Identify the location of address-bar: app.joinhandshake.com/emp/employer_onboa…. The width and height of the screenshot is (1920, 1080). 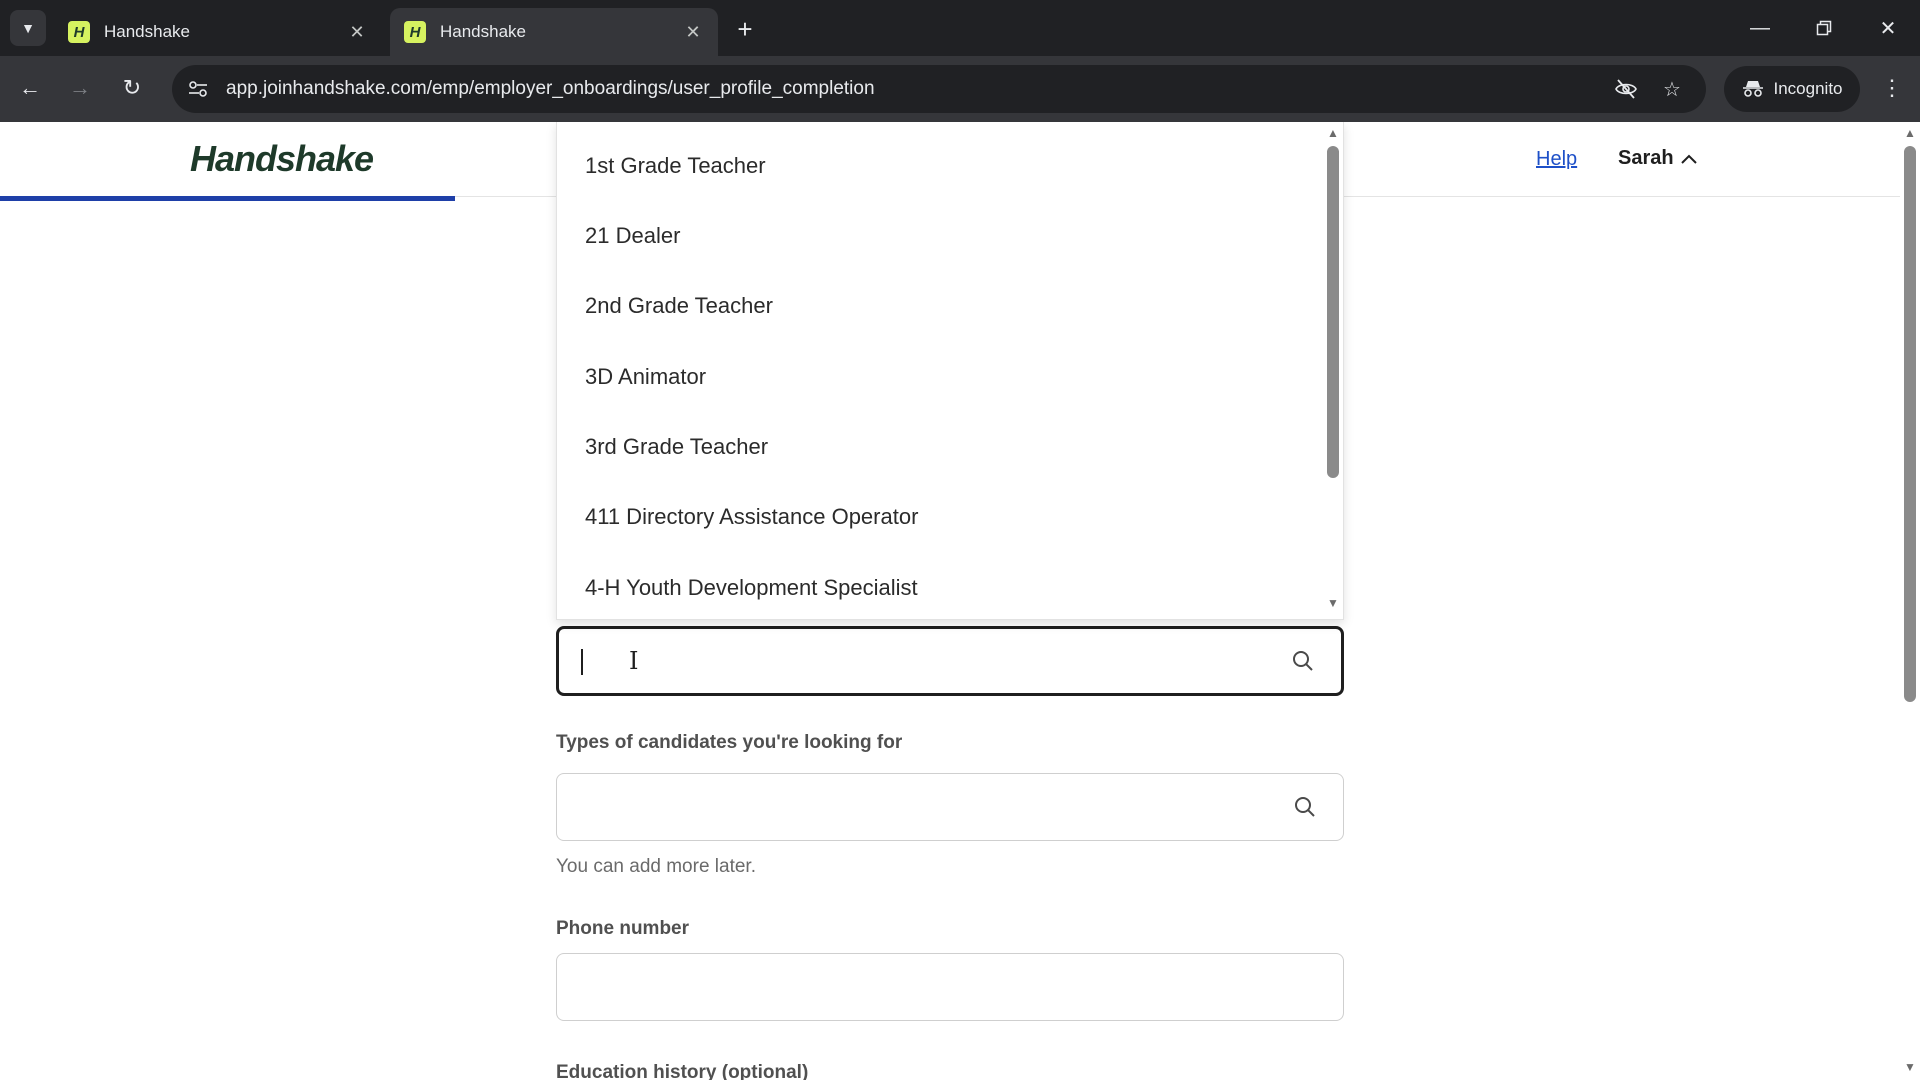
(939, 89).